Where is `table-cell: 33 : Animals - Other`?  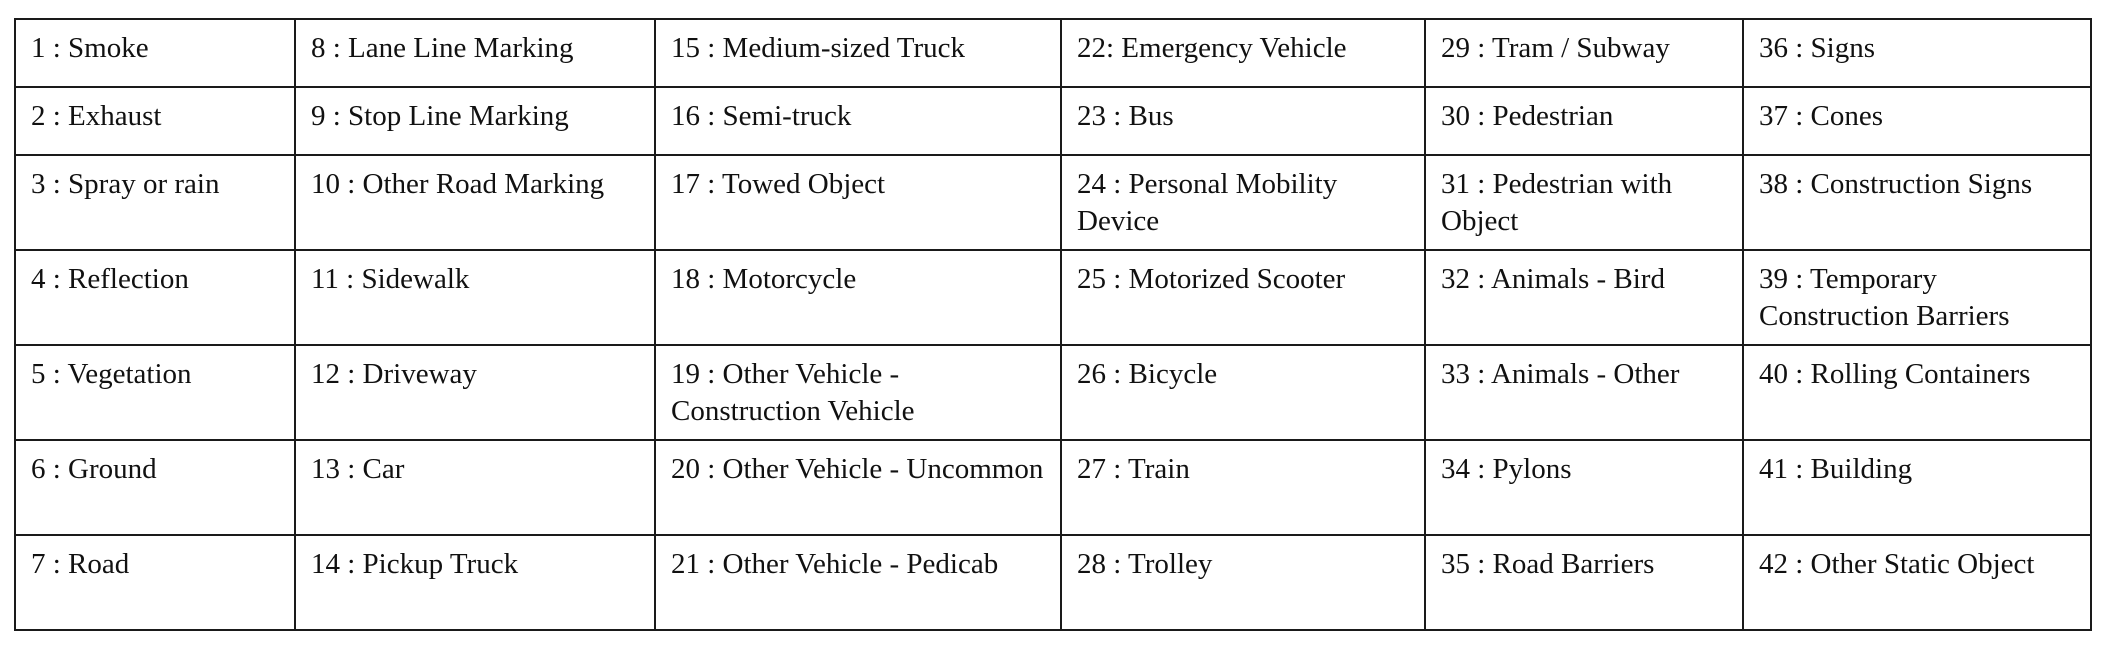
table-cell: 33 : Animals - Other is located at coordinates (1584, 392).